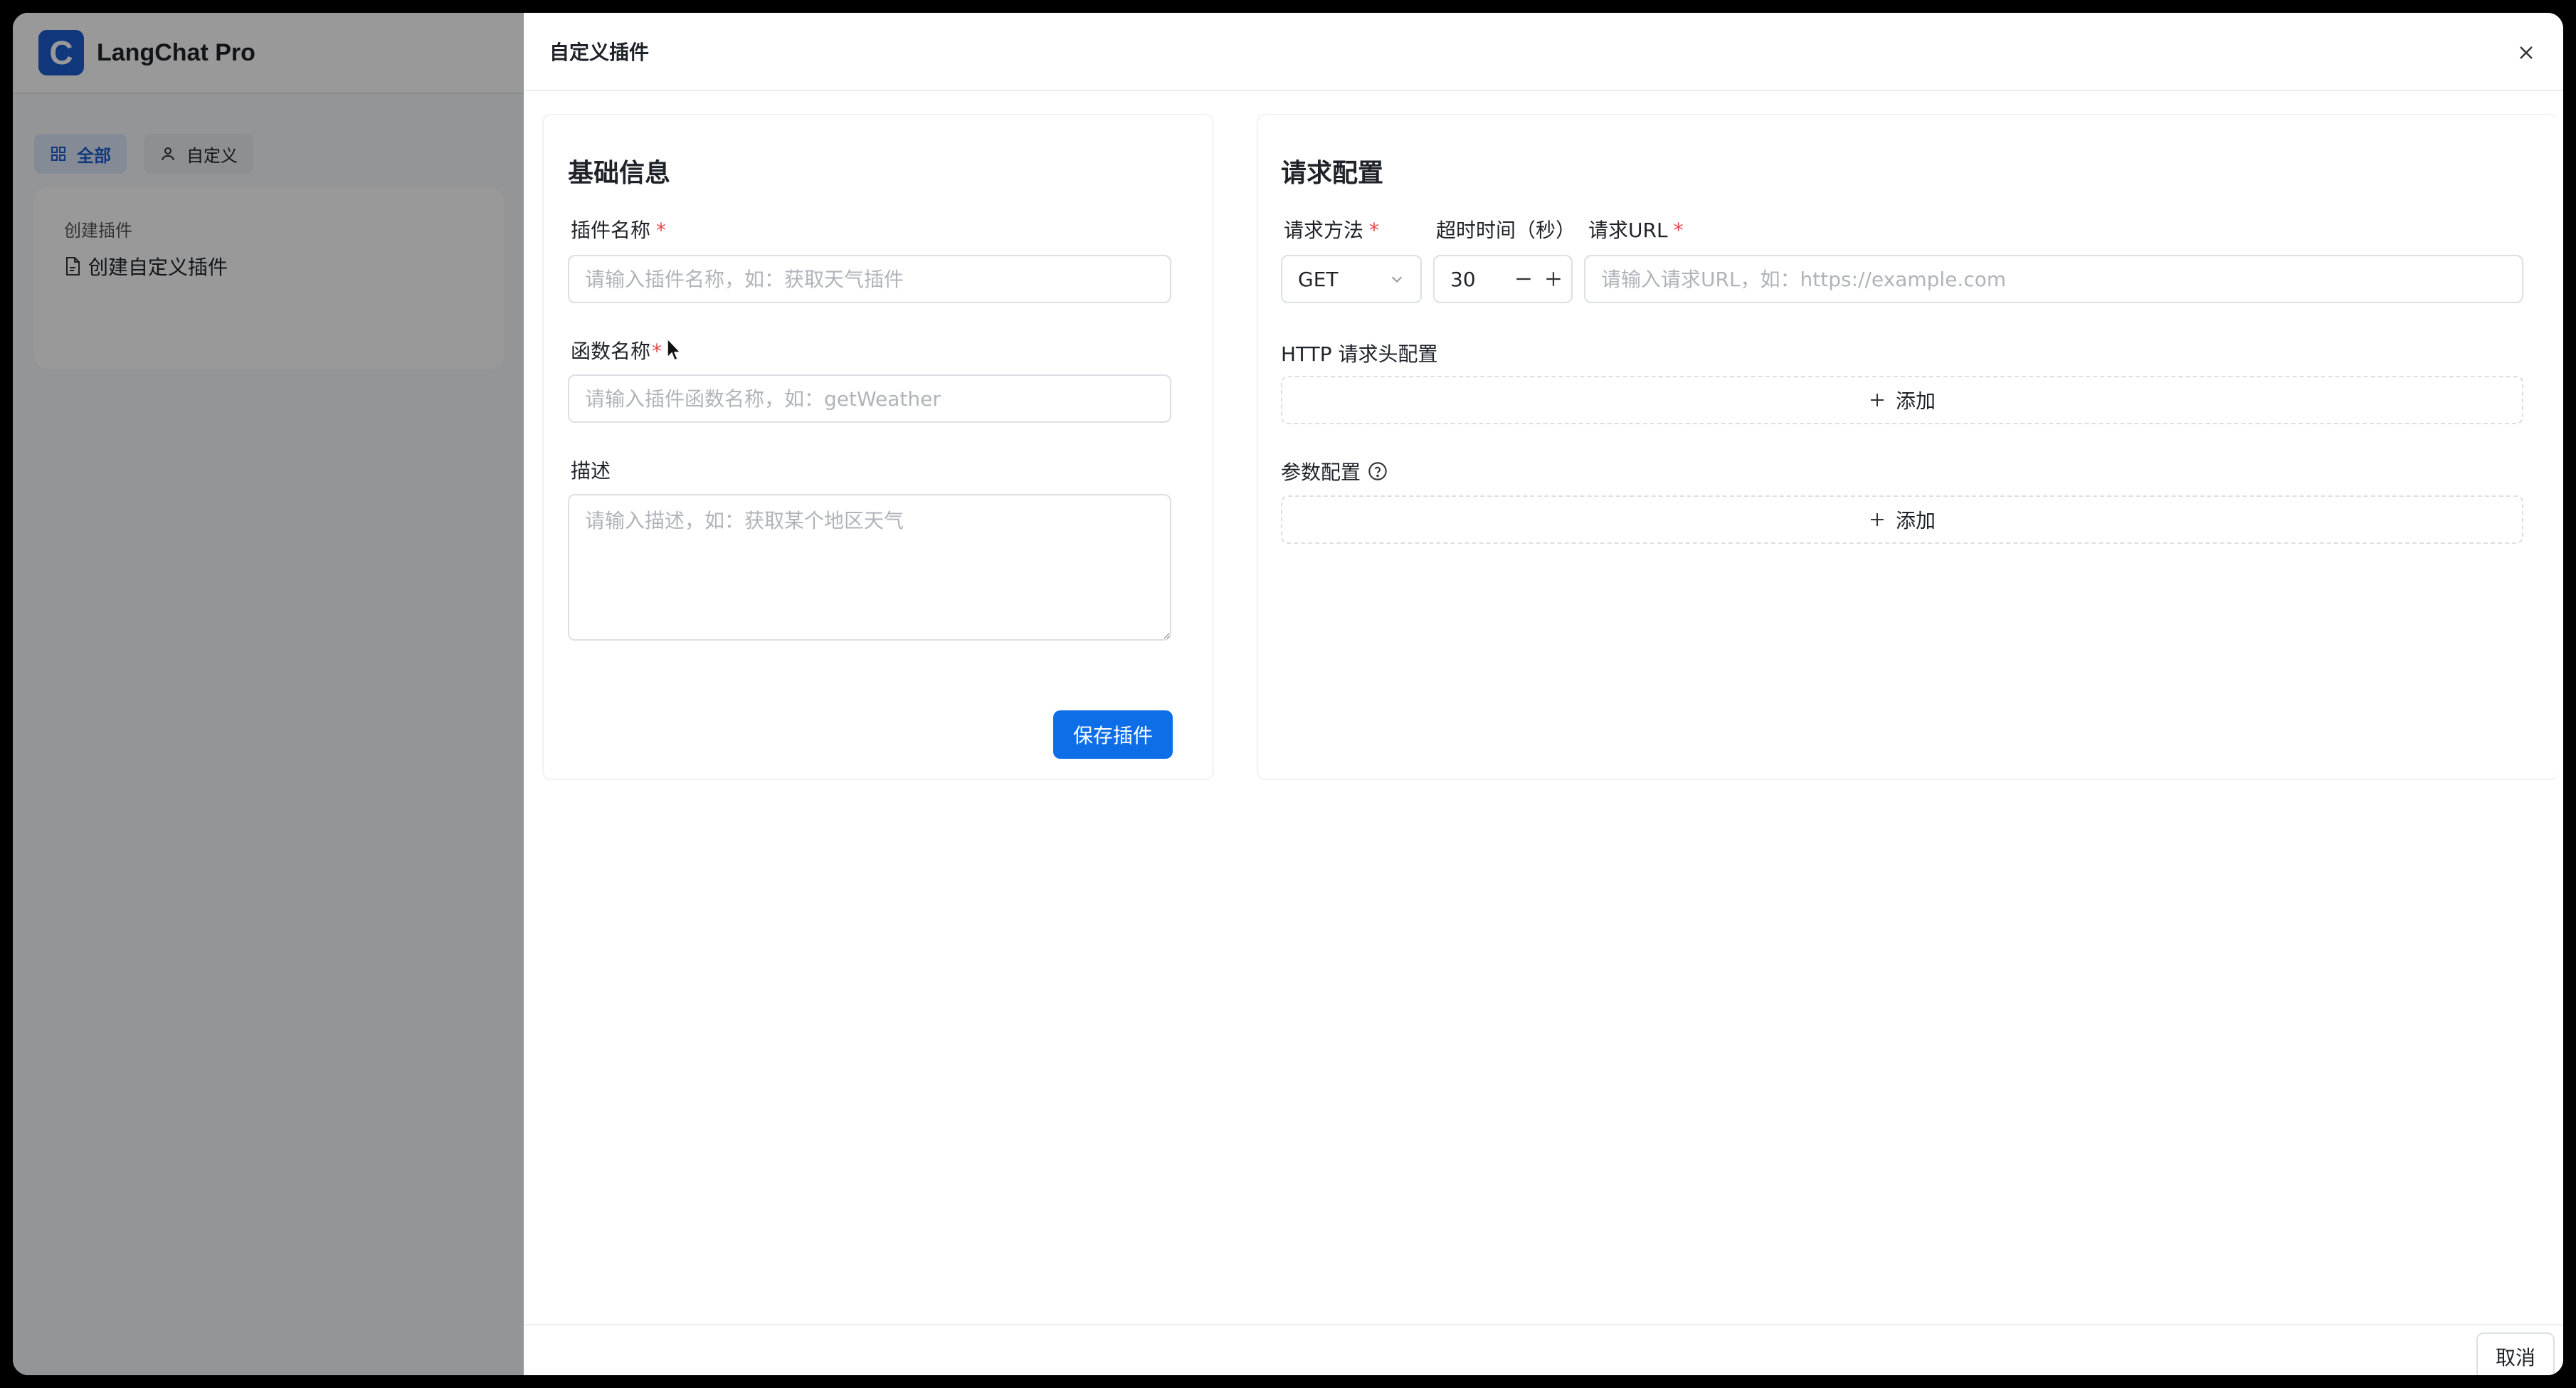 This screenshot has width=2576, height=1388. What do you see at coordinates (599, 53) in the screenshot?
I see `drawer-title: 自定义插件` at bounding box center [599, 53].